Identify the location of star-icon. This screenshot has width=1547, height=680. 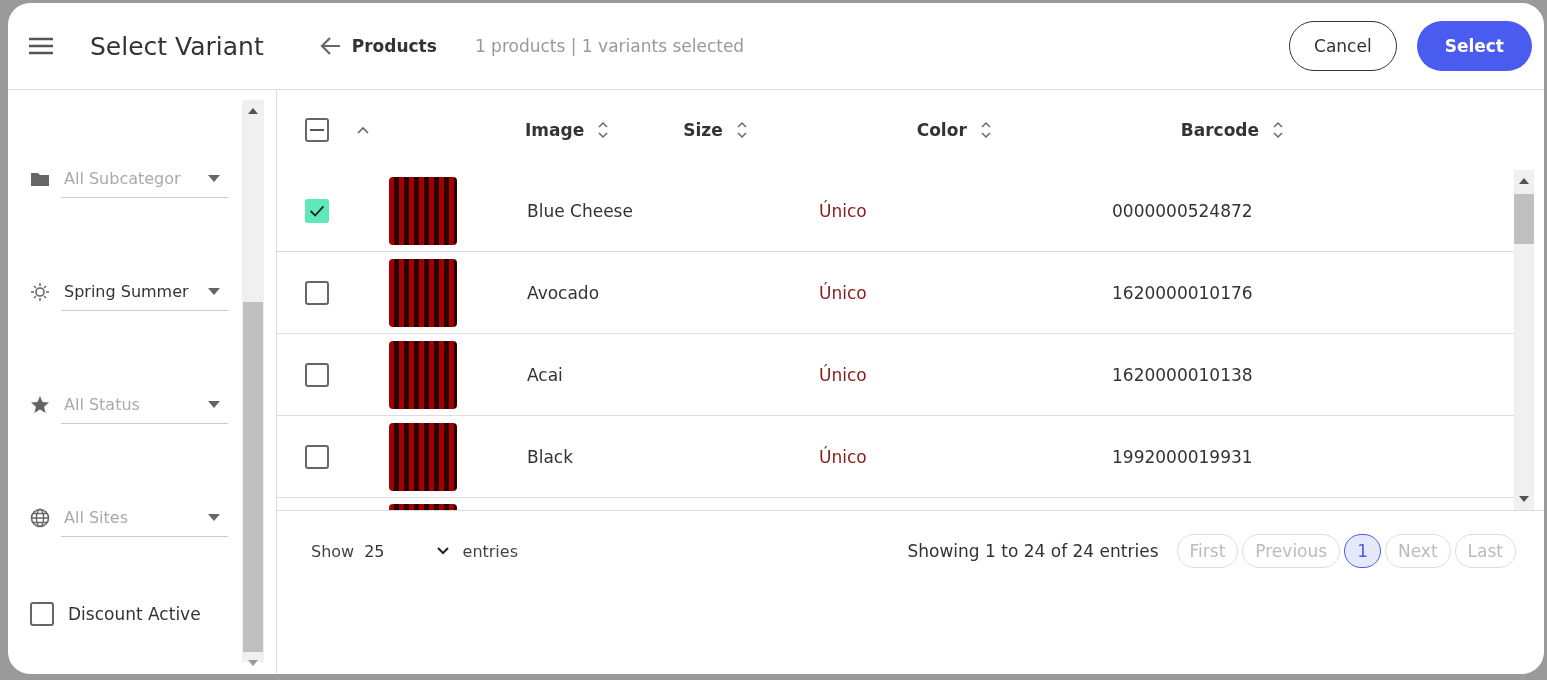
(40, 404).